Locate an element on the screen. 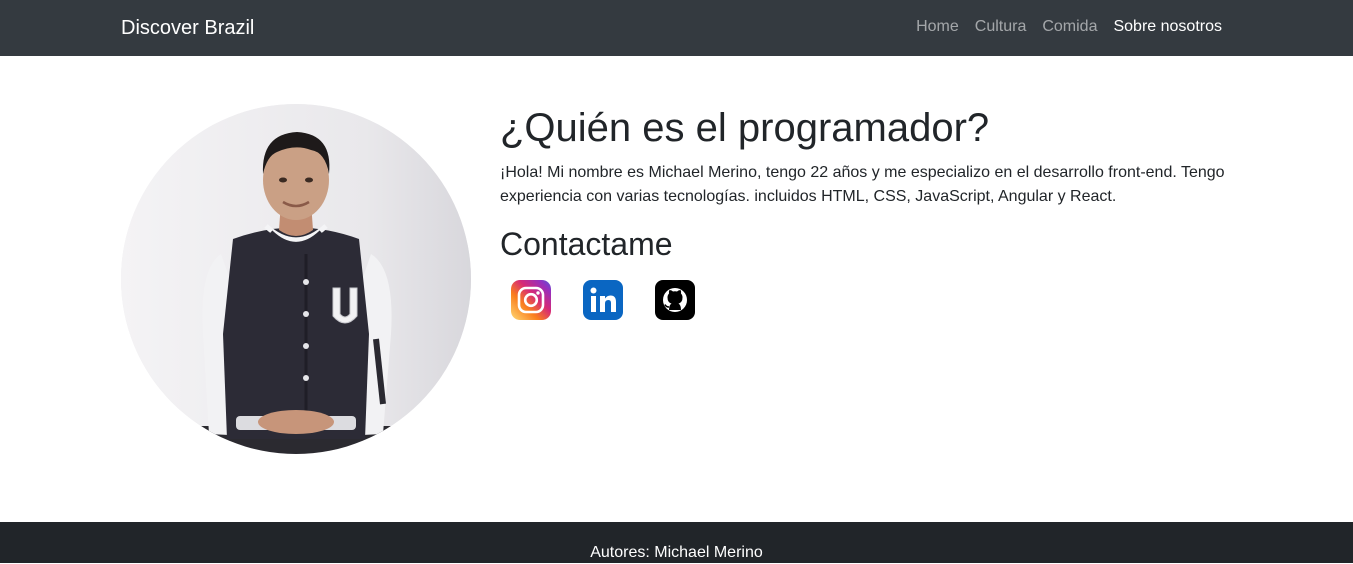 This screenshot has height=564, width=1353. linkedin-link is located at coordinates (603, 300).